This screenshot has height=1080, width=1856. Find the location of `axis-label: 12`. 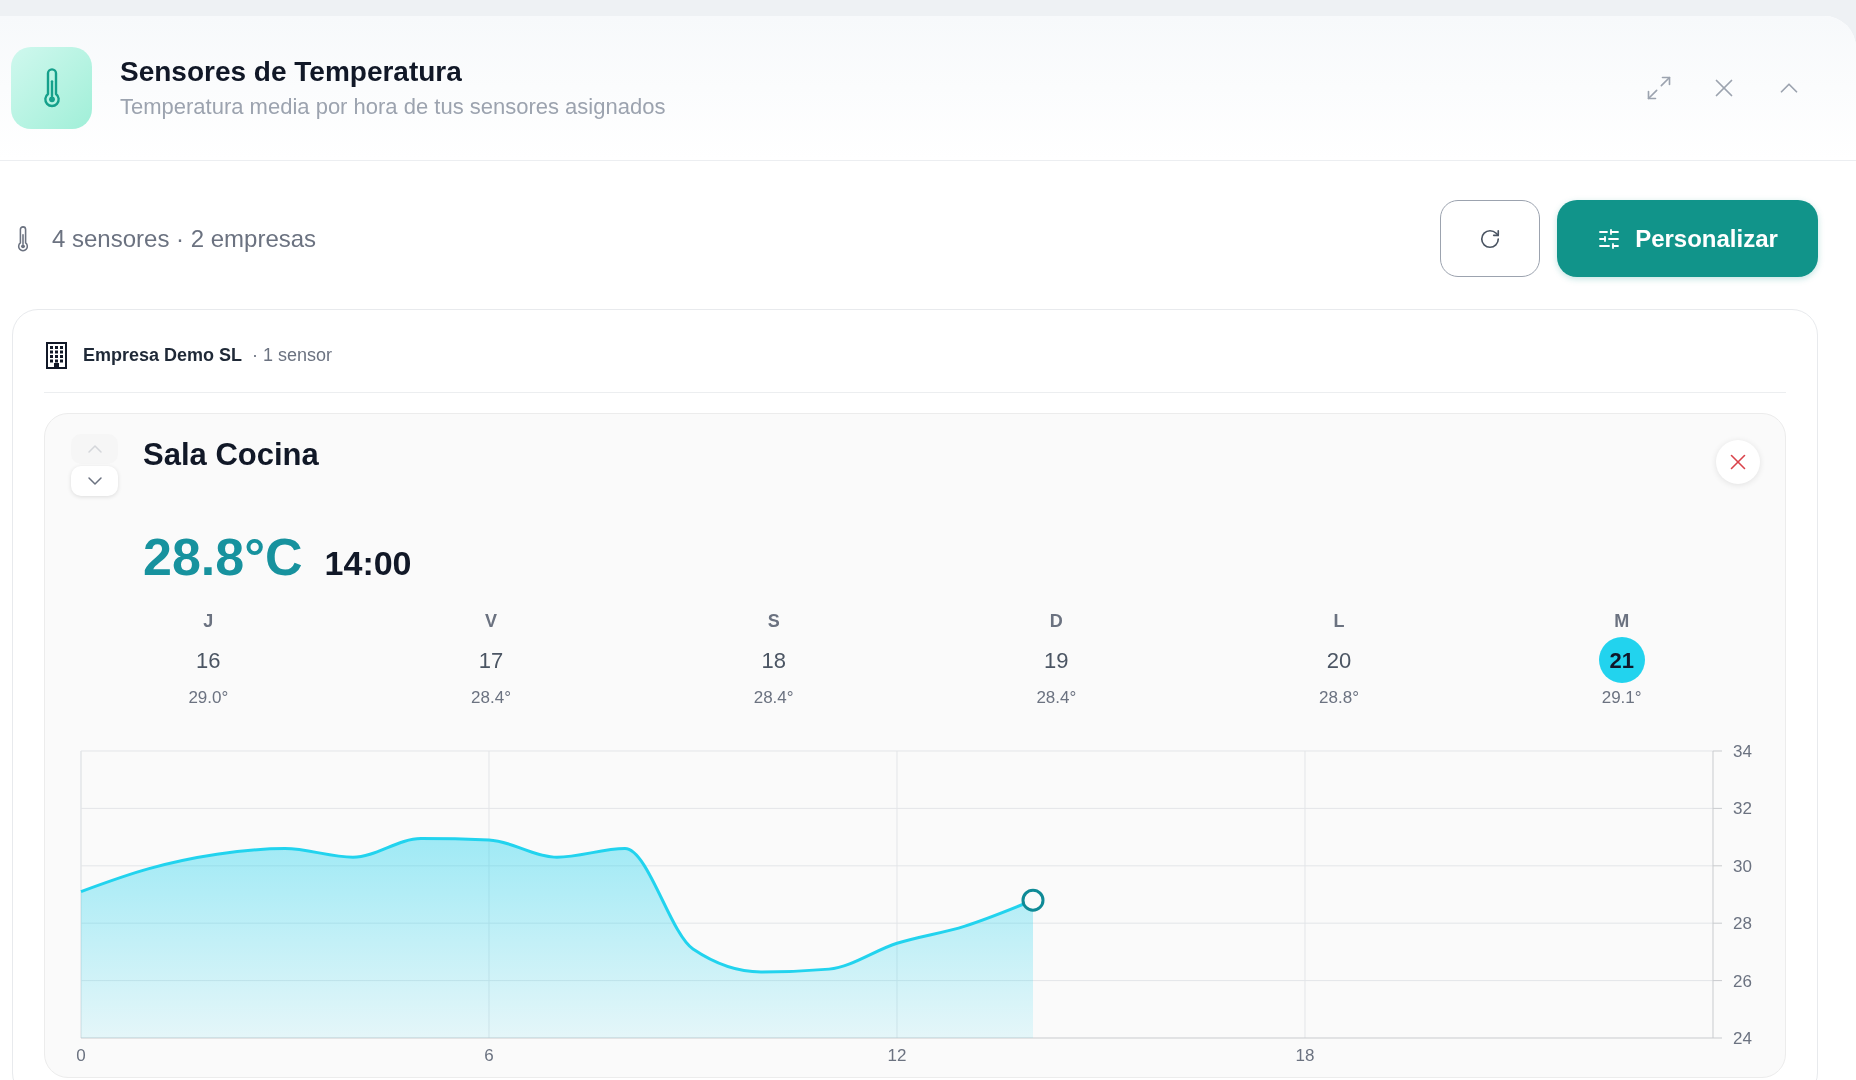

axis-label: 12 is located at coordinates (897, 1055).